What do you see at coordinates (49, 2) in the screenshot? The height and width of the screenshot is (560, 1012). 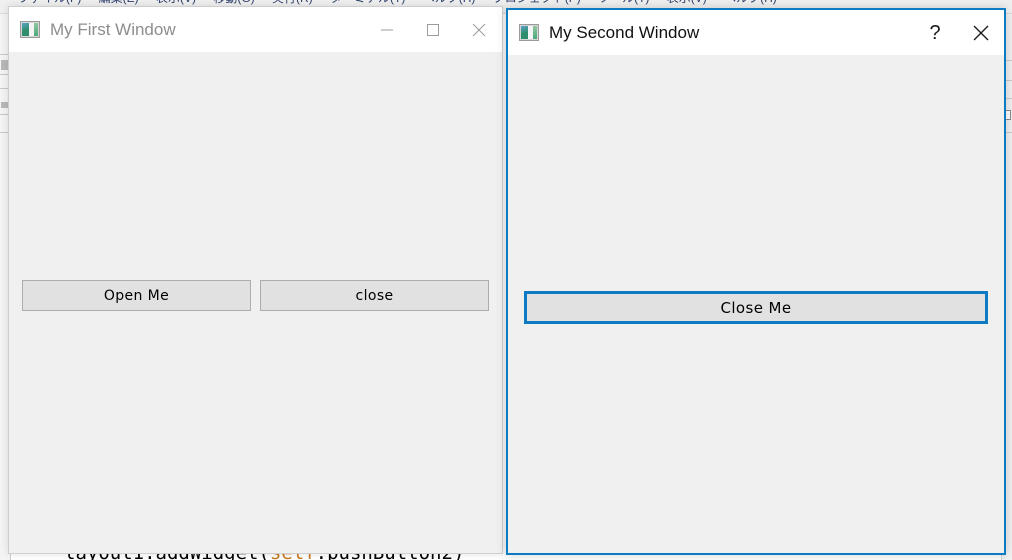 I see `menu-item-0: ファイル(F)` at bounding box center [49, 2].